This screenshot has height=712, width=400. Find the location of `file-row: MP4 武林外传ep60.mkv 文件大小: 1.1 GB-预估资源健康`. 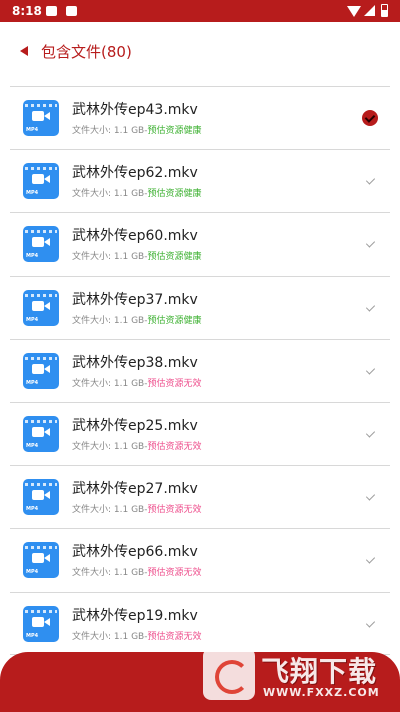

file-row: MP4 武林外传ep60.mkv 文件大小: 1.1 GB-预估资源健康 is located at coordinates (200, 243).